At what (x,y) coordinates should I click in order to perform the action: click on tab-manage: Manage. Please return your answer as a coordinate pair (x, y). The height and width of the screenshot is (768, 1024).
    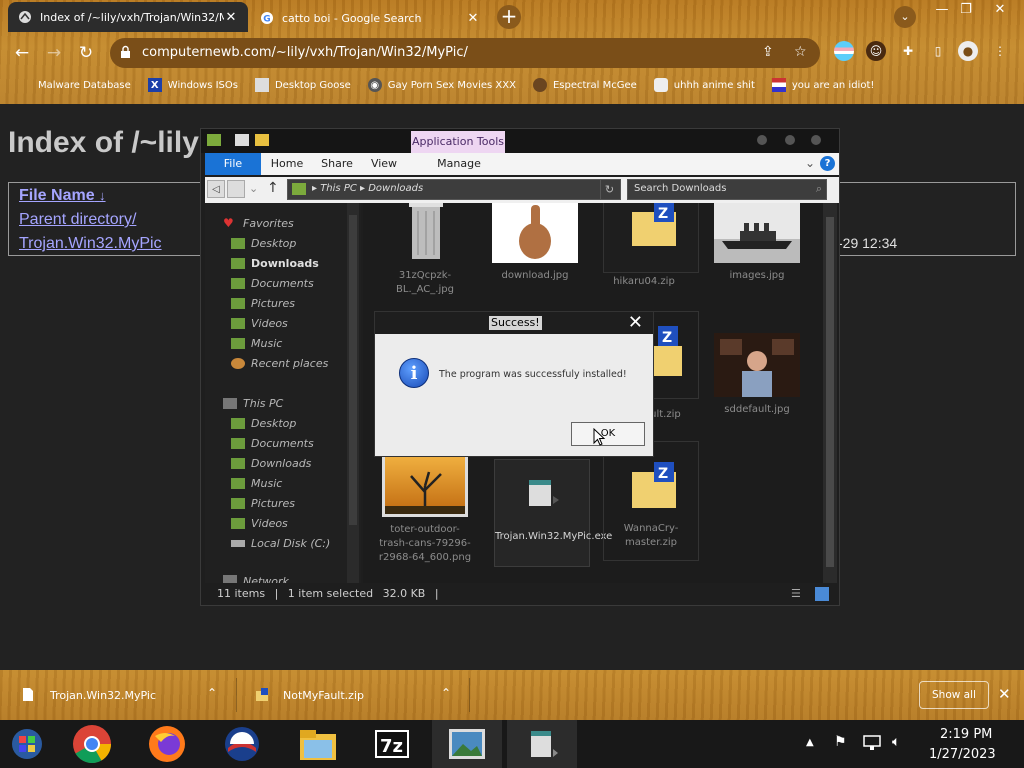
    Looking at the image, I should click on (459, 164).